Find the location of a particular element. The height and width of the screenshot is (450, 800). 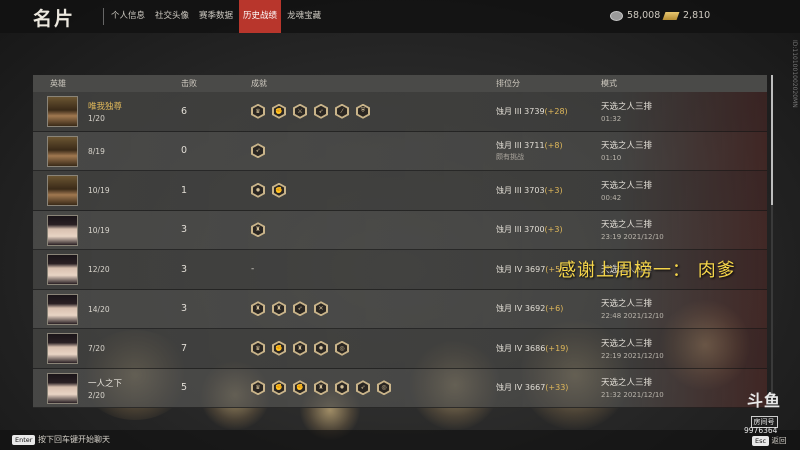

tab-match-history: 历史战绩 is located at coordinates (260, 16).